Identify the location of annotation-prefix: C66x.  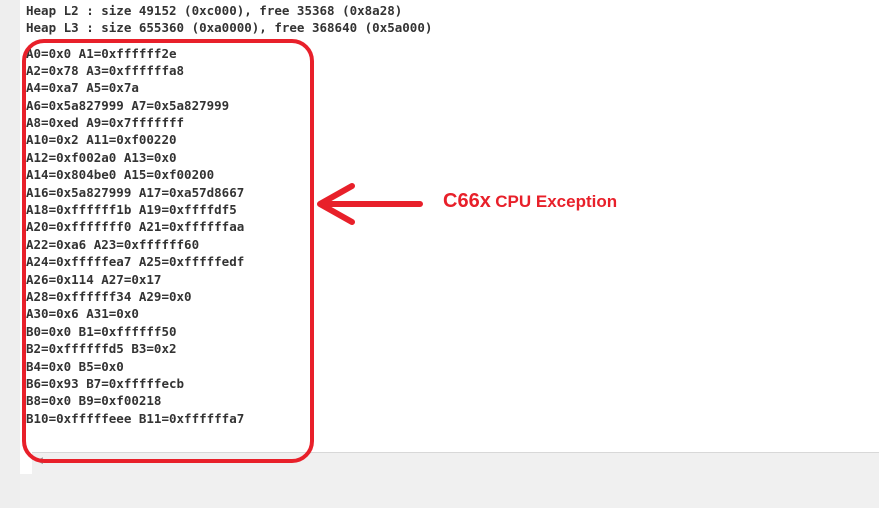
(467, 201).